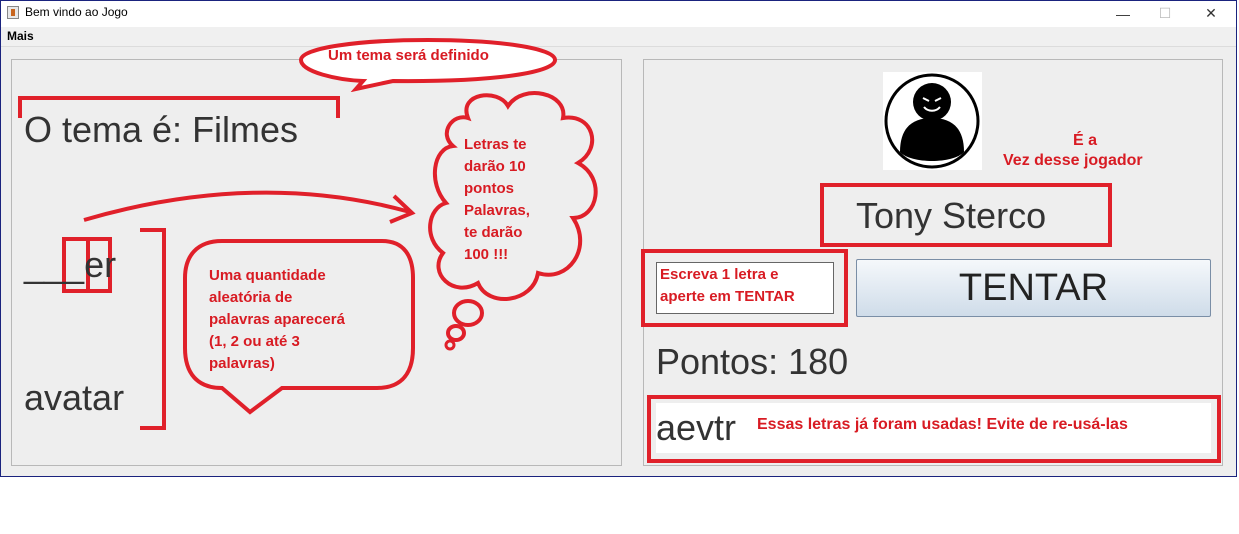  I want to click on menu-mais: Mais, so click(20, 36).